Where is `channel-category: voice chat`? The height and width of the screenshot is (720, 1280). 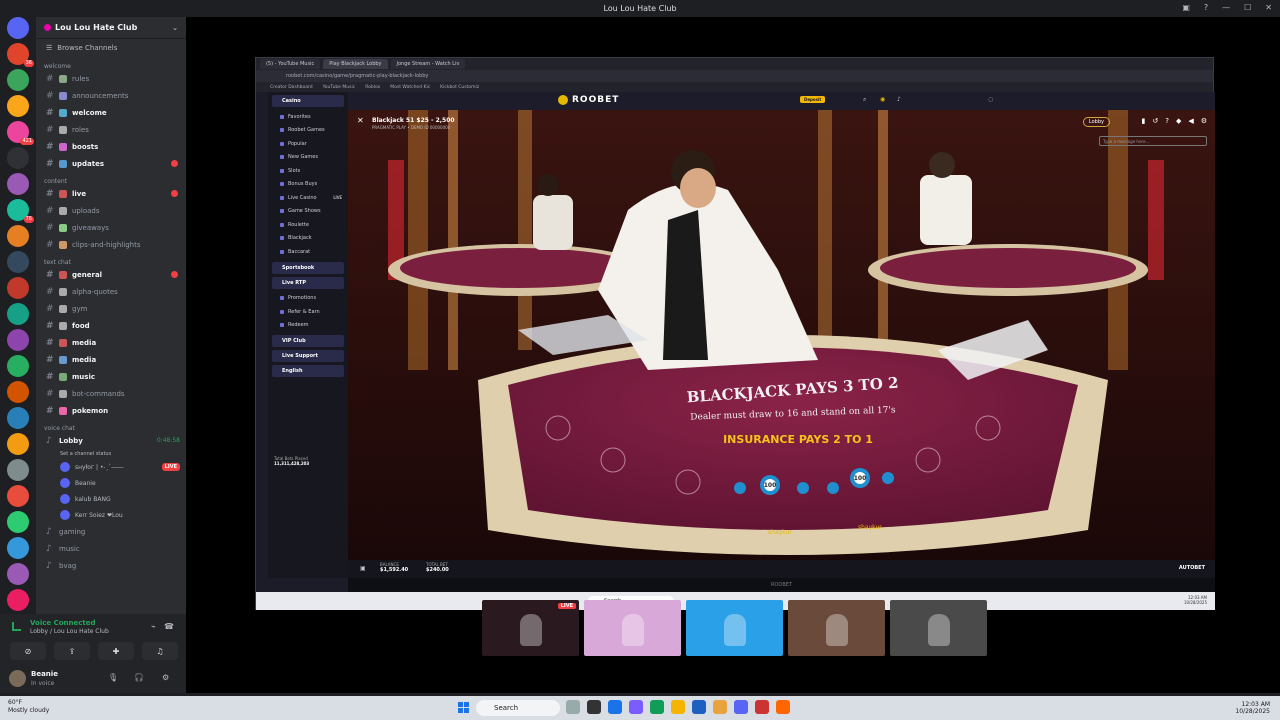
channel-category: voice chat is located at coordinates (111, 425).